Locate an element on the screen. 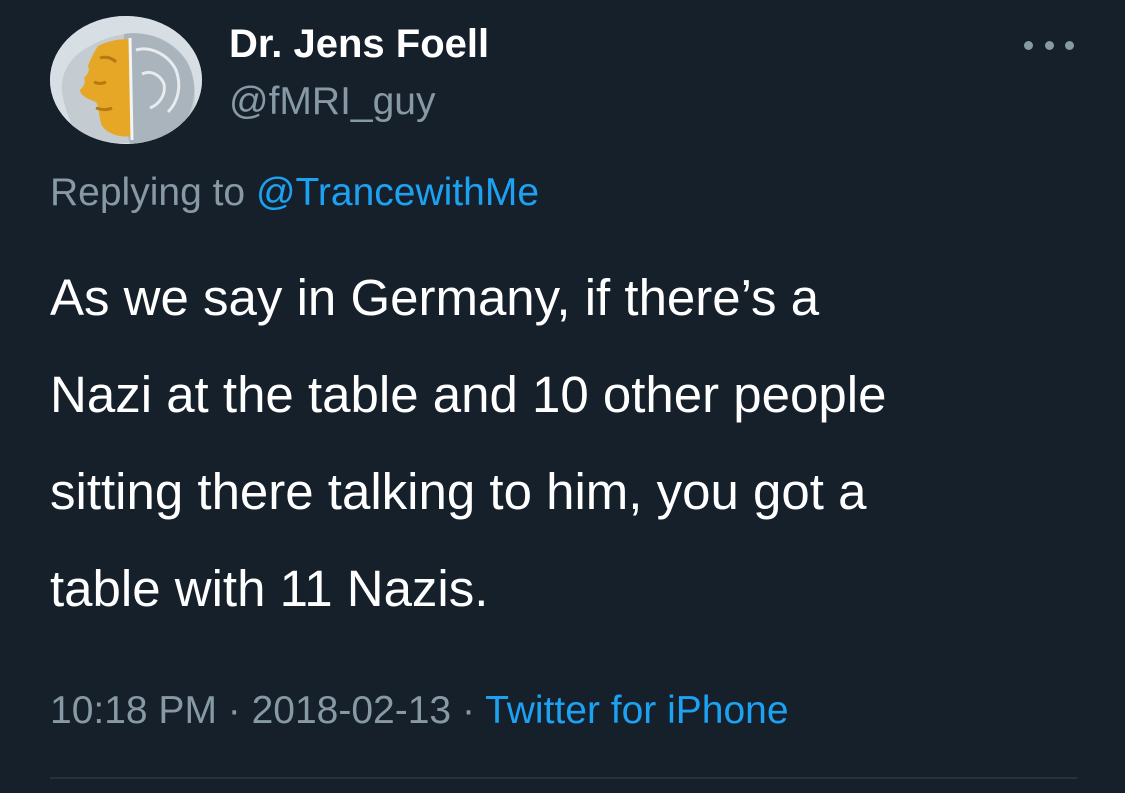 This screenshot has width=1125, height=793. tweet-text-line: sitting there talking to him, you got a is located at coordinates (458, 491).